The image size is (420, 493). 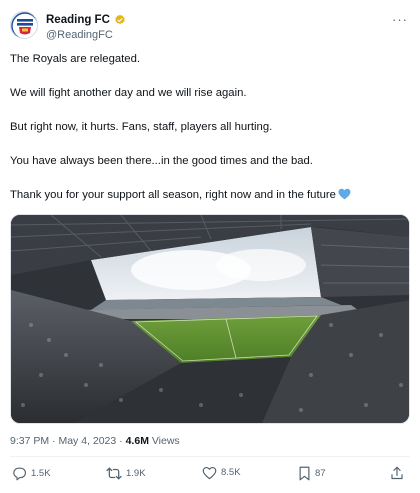 What do you see at coordinates (209, 473) in the screenshot?
I see `like-heart-icon` at bounding box center [209, 473].